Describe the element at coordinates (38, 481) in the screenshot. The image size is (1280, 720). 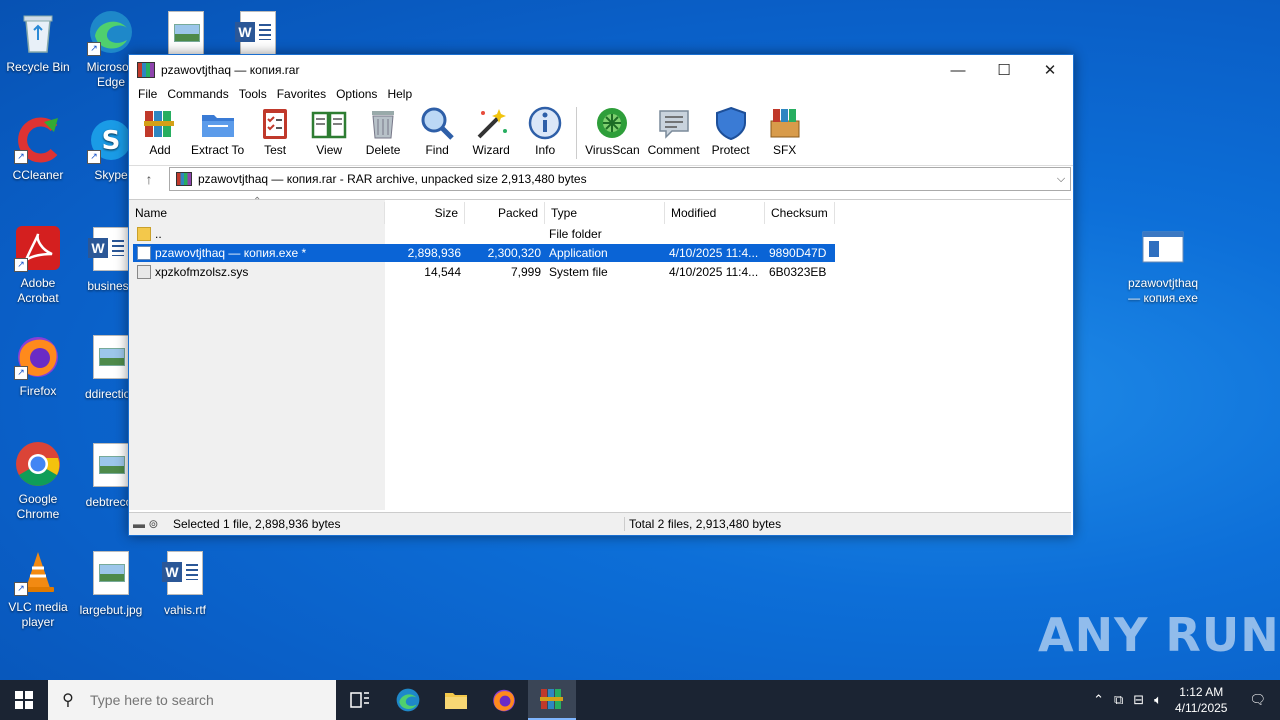
I see `desktop-icon-google-chrome: Google Chrome` at that location.